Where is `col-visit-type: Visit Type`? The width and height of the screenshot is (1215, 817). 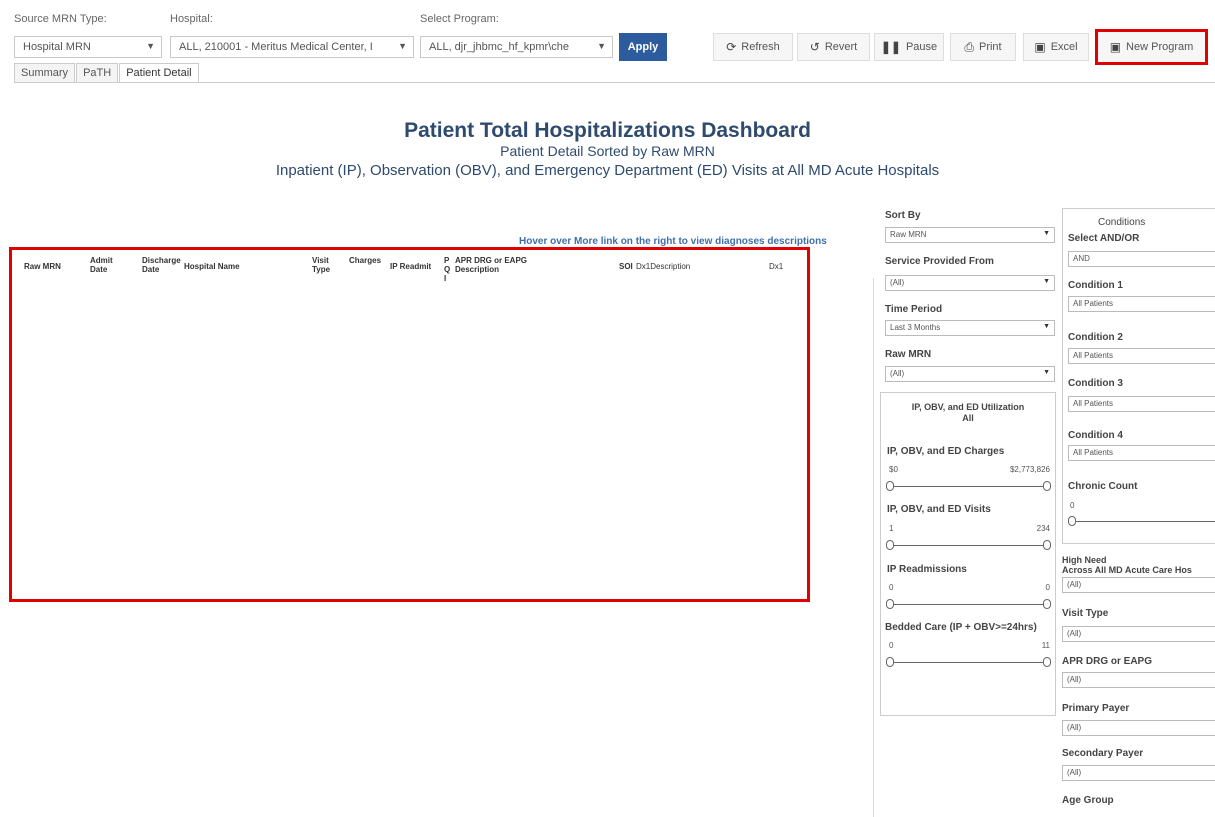
col-visit-type: Visit Type is located at coordinates (323, 265).